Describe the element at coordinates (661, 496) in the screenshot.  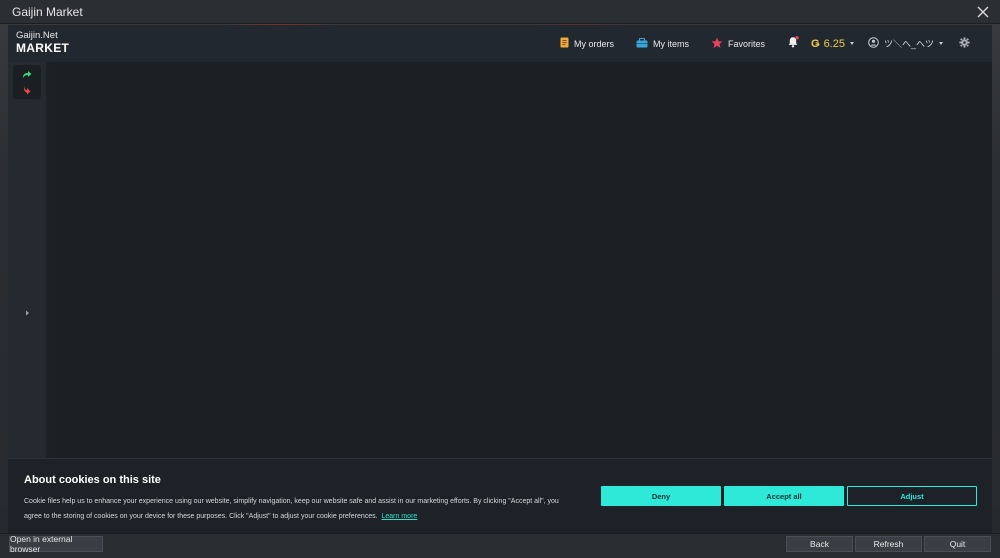
I see `deny-button: Deny` at that location.